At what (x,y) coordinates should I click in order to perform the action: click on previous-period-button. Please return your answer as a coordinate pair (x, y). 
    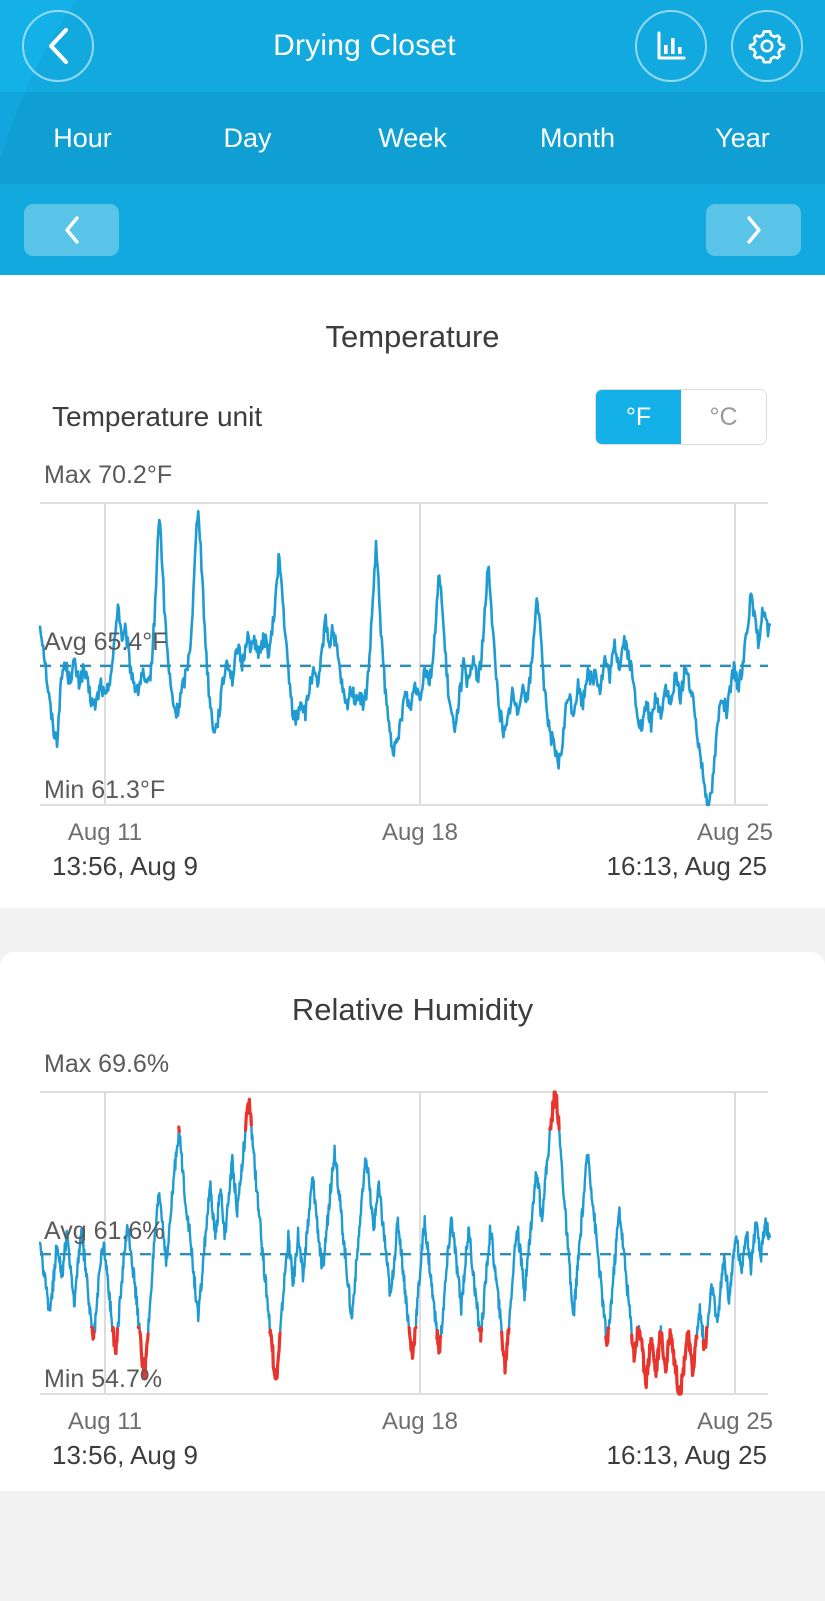
    Looking at the image, I should click on (71, 229).